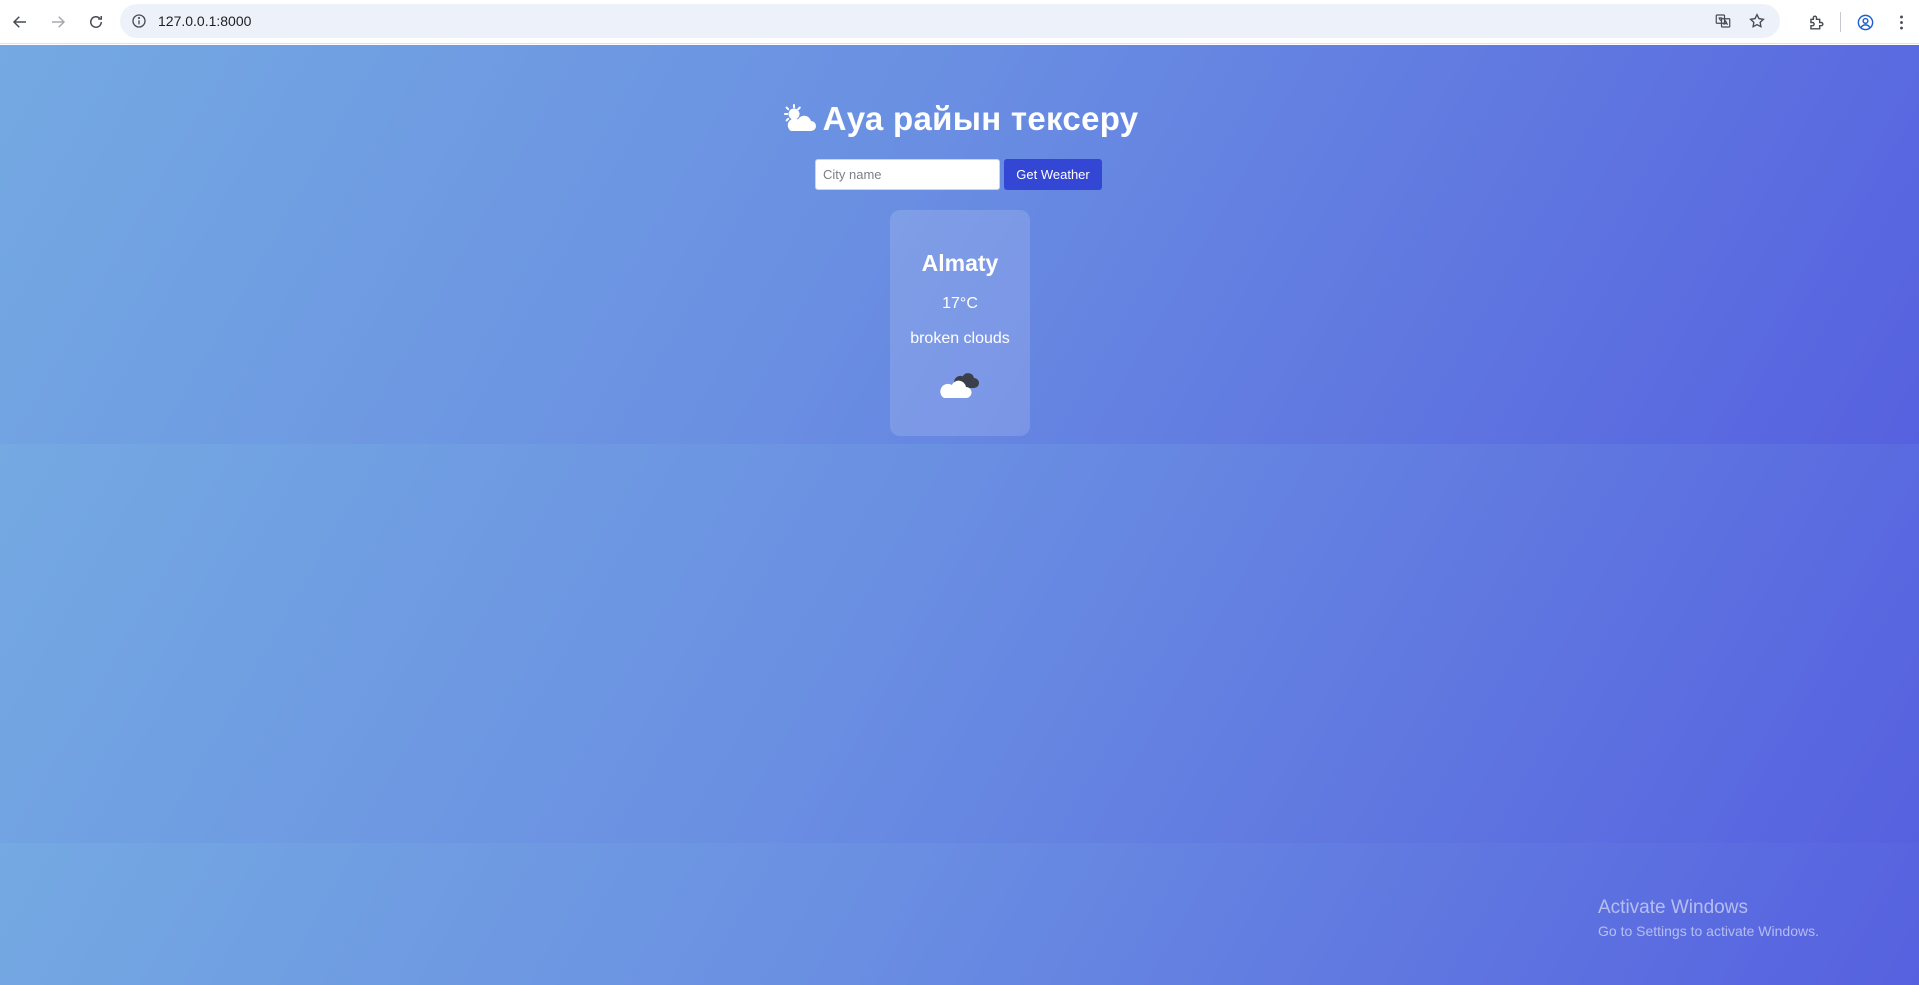  Describe the element at coordinates (907, 174) in the screenshot. I see `city-name-input` at that location.